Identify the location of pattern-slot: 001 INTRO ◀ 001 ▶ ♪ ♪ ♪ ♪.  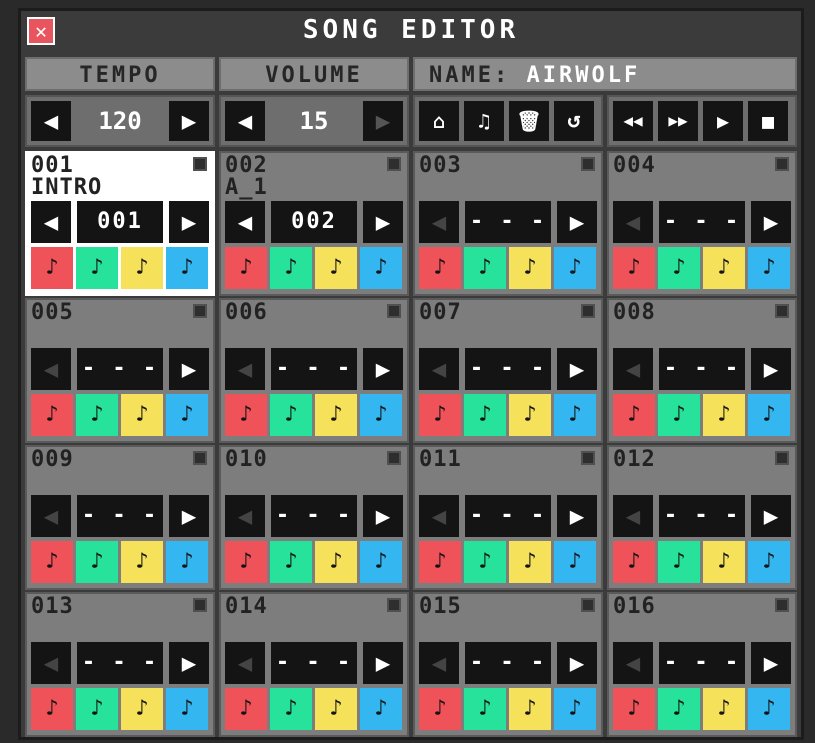
(120, 223).